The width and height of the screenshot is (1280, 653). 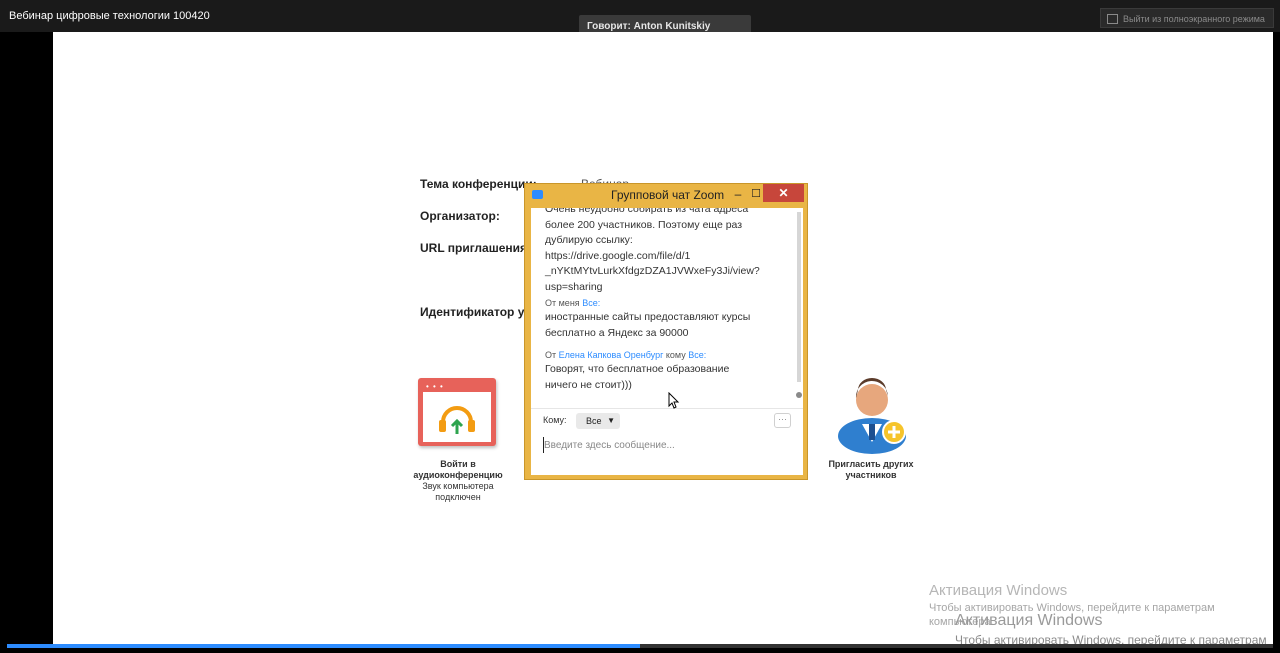 What do you see at coordinates (478, 184) in the screenshot?
I see `topic-label: Тема конференции:` at bounding box center [478, 184].